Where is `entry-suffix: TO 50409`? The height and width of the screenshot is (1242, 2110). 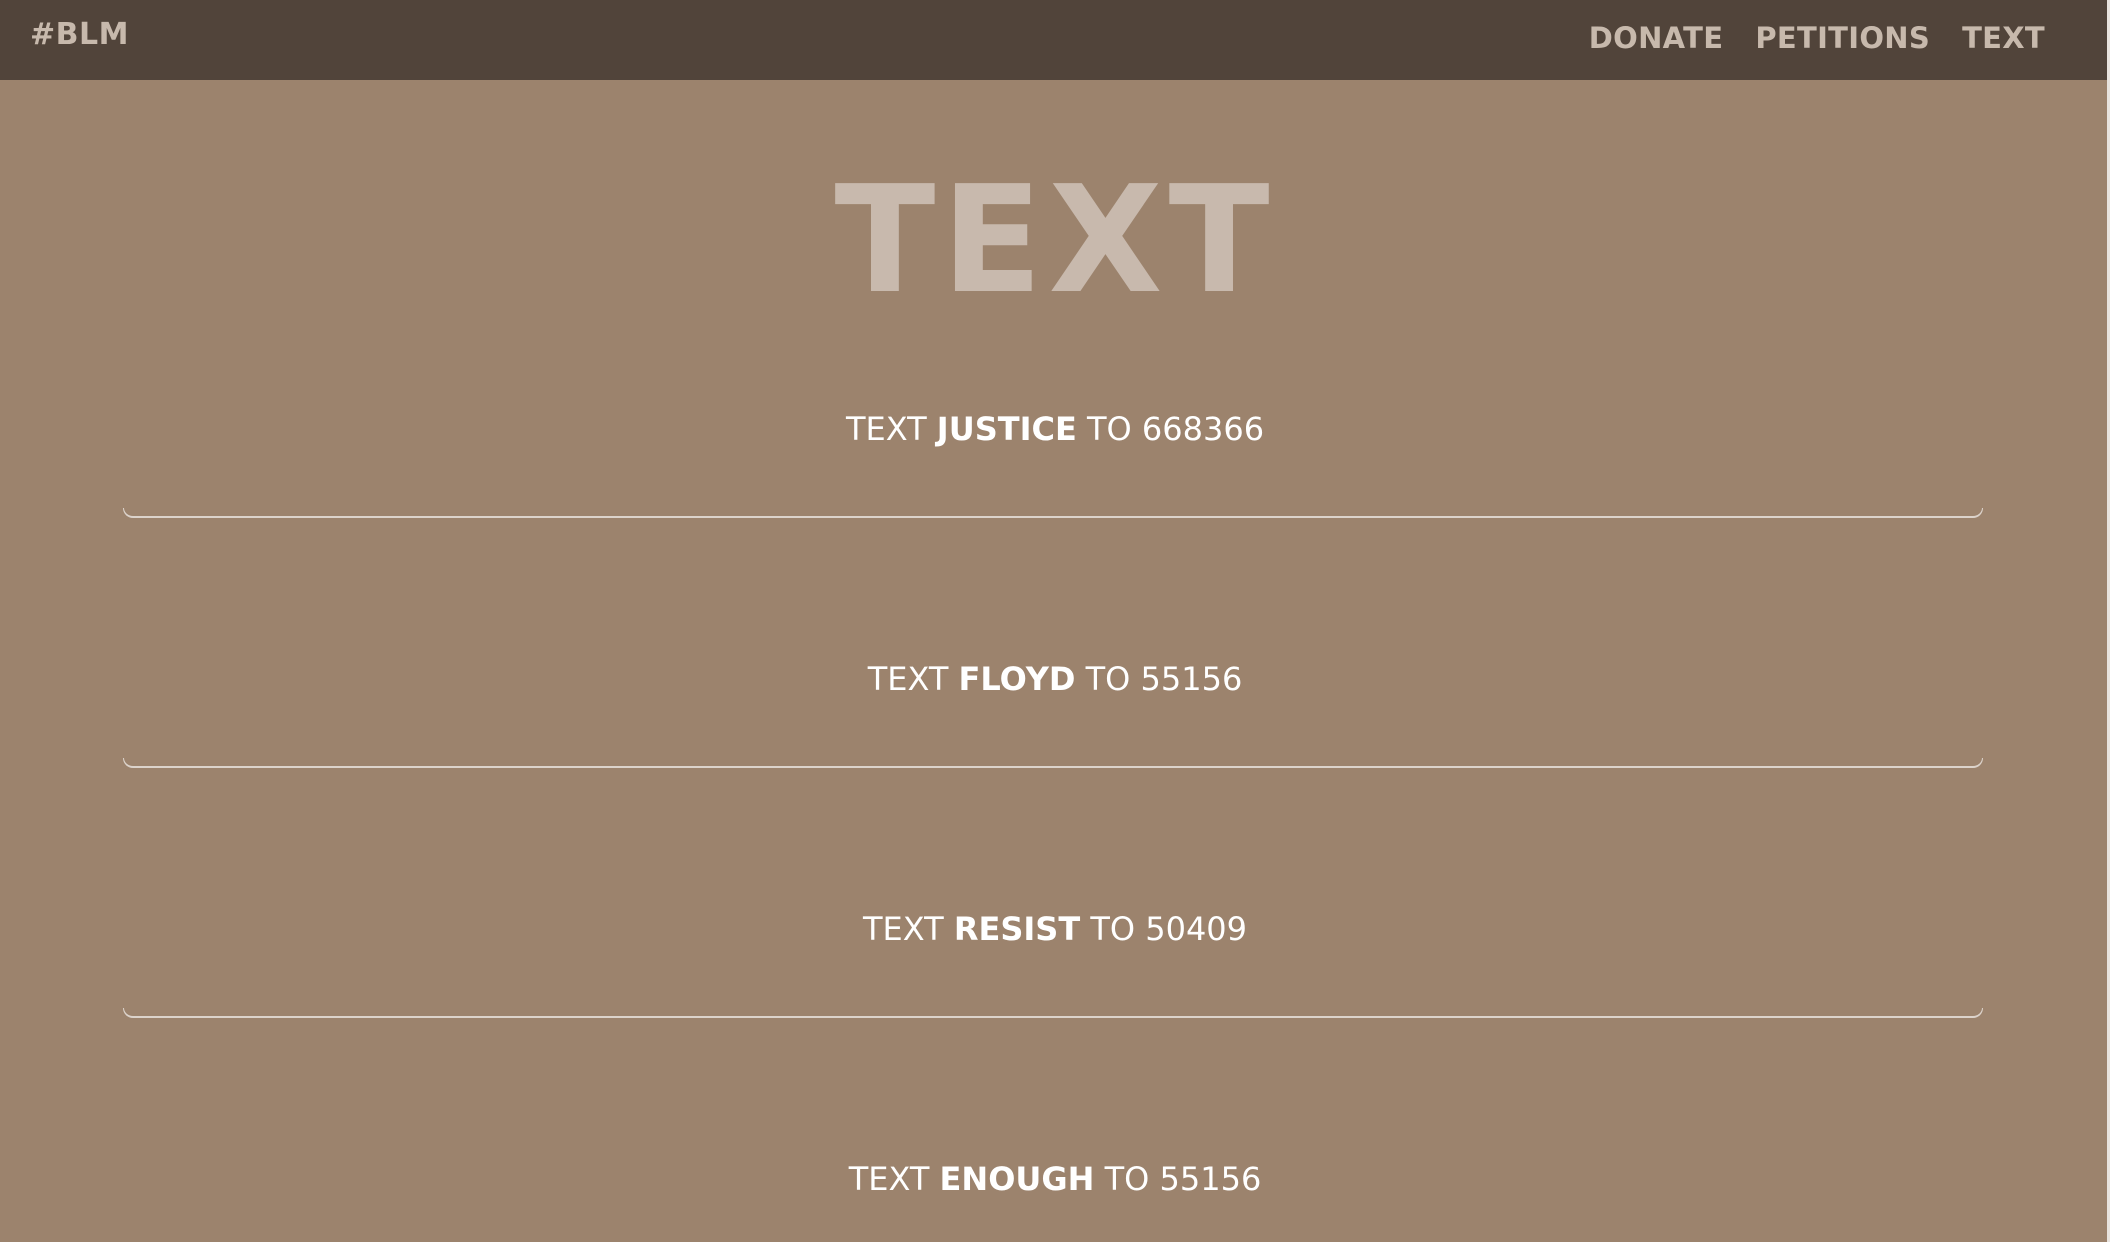 entry-suffix: TO 50409 is located at coordinates (1164, 929).